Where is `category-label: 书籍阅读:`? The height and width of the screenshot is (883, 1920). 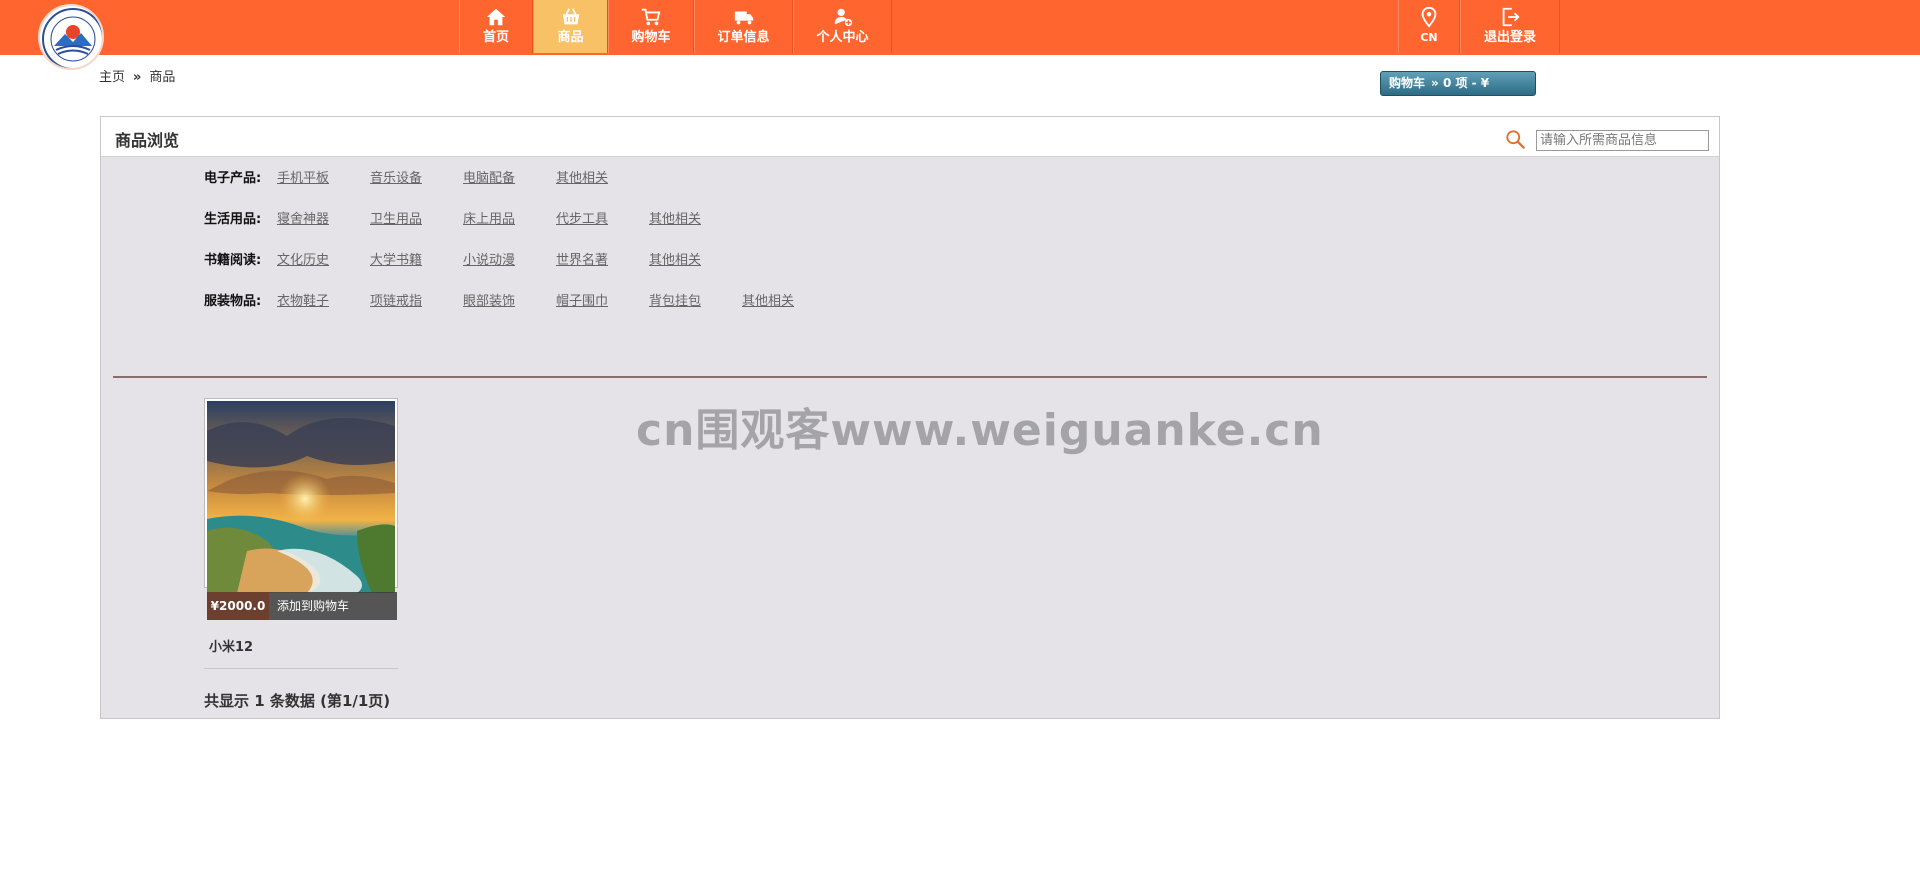 category-label: 书籍阅读: is located at coordinates (233, 260).